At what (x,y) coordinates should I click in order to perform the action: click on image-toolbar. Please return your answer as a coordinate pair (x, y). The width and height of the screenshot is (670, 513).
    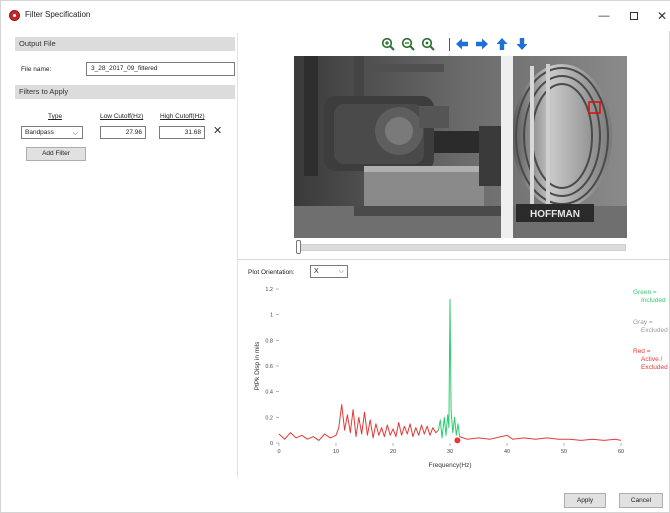
    Looking at the image, I should click on (461, 45).